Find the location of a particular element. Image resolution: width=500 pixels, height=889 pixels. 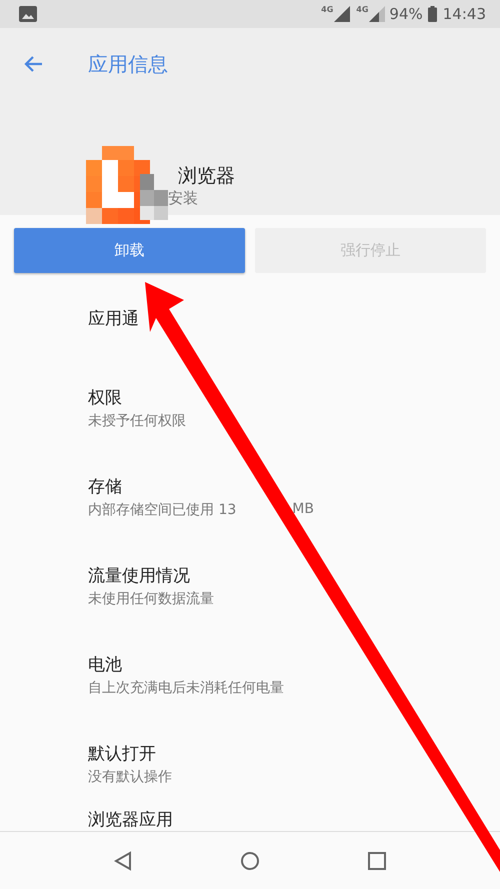

home-icon is located at coordinates (250, 860).